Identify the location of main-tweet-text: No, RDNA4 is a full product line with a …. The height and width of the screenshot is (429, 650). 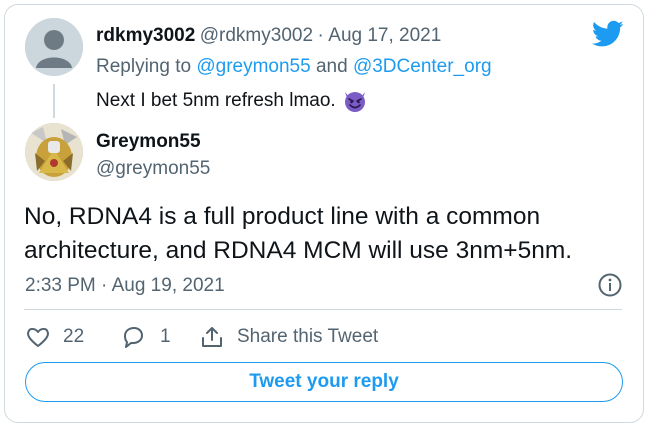
(298, 233).